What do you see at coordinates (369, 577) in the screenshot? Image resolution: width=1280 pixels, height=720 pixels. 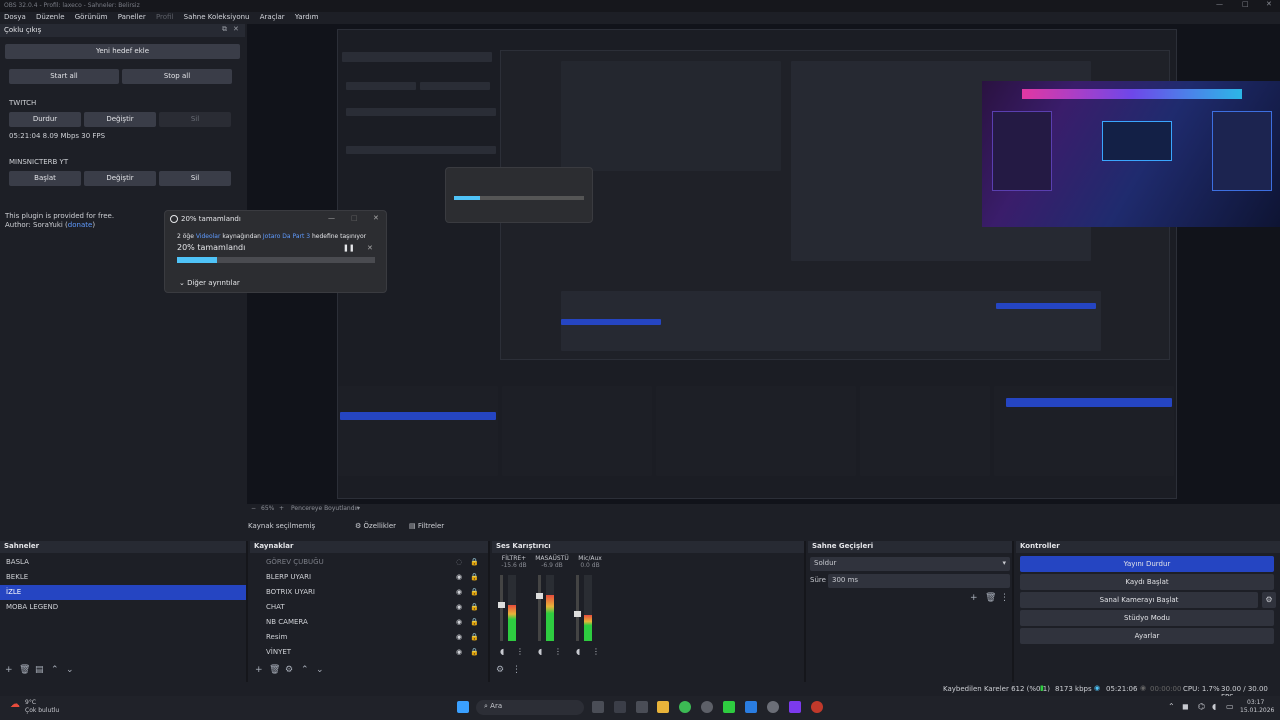 I see `source-item: BLERP UYARI ◉ 🔒` at bounding box center [369, 577].